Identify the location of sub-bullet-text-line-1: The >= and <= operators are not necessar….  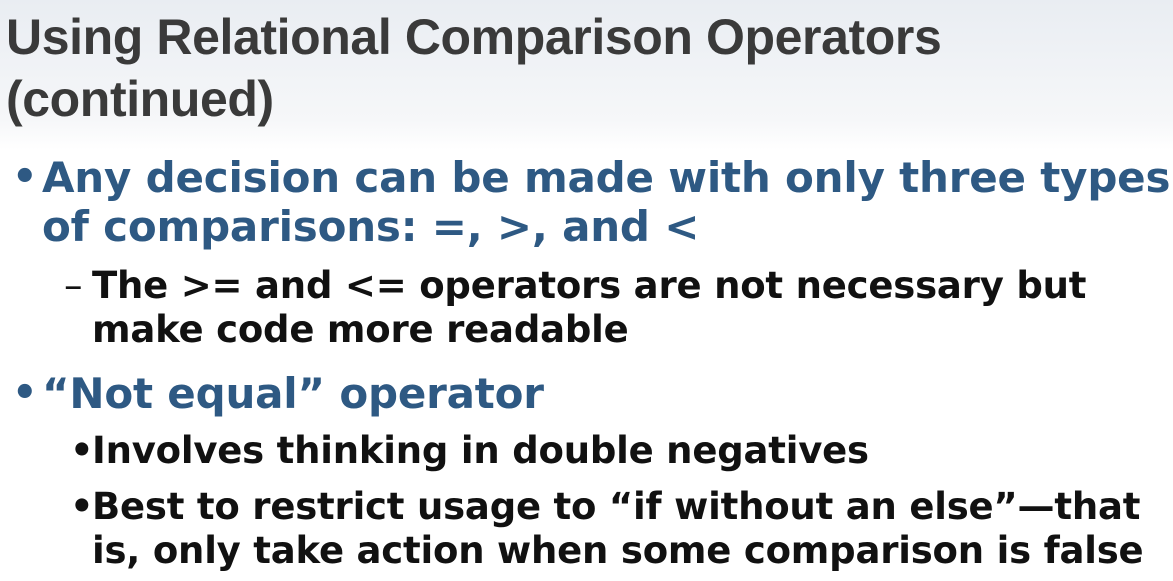
(589, 285).